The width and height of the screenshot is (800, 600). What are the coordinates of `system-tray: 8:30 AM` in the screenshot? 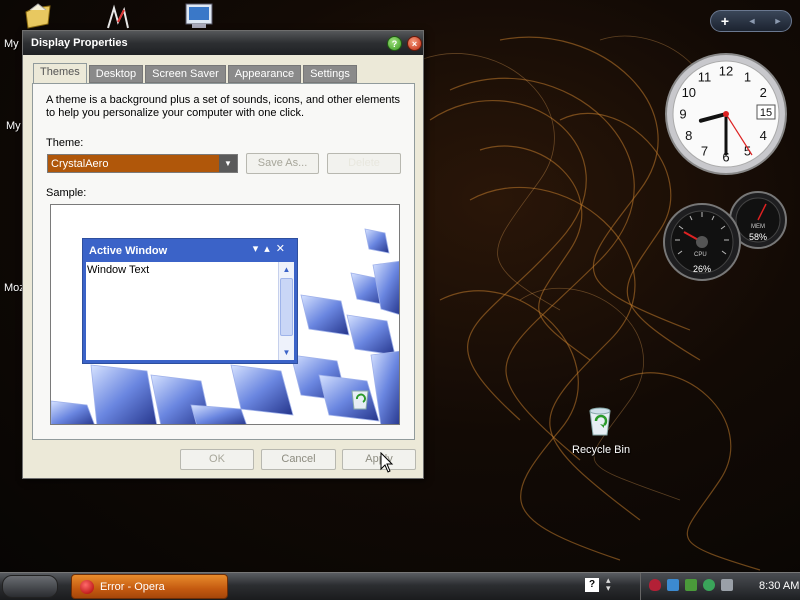 It's located at (720, 586).